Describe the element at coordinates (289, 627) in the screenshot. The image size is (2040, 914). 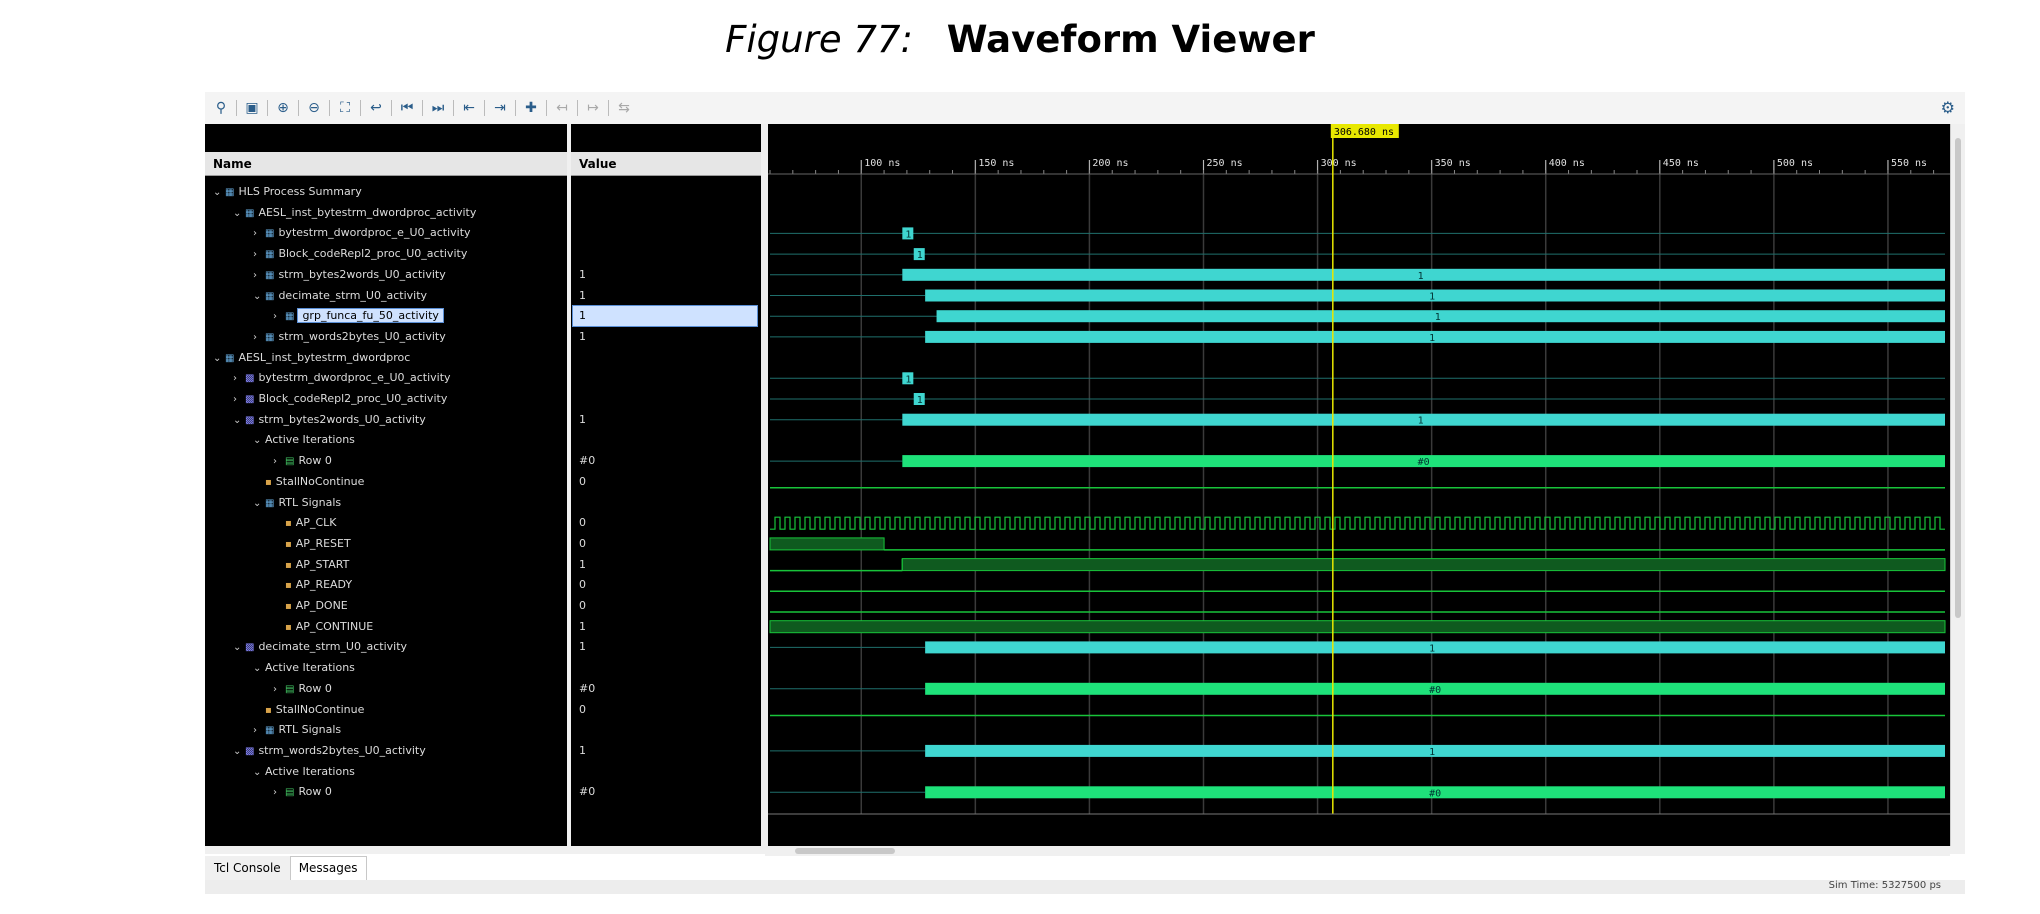
I see `signal-row: ▪ AP_CONTINUE` at that location.